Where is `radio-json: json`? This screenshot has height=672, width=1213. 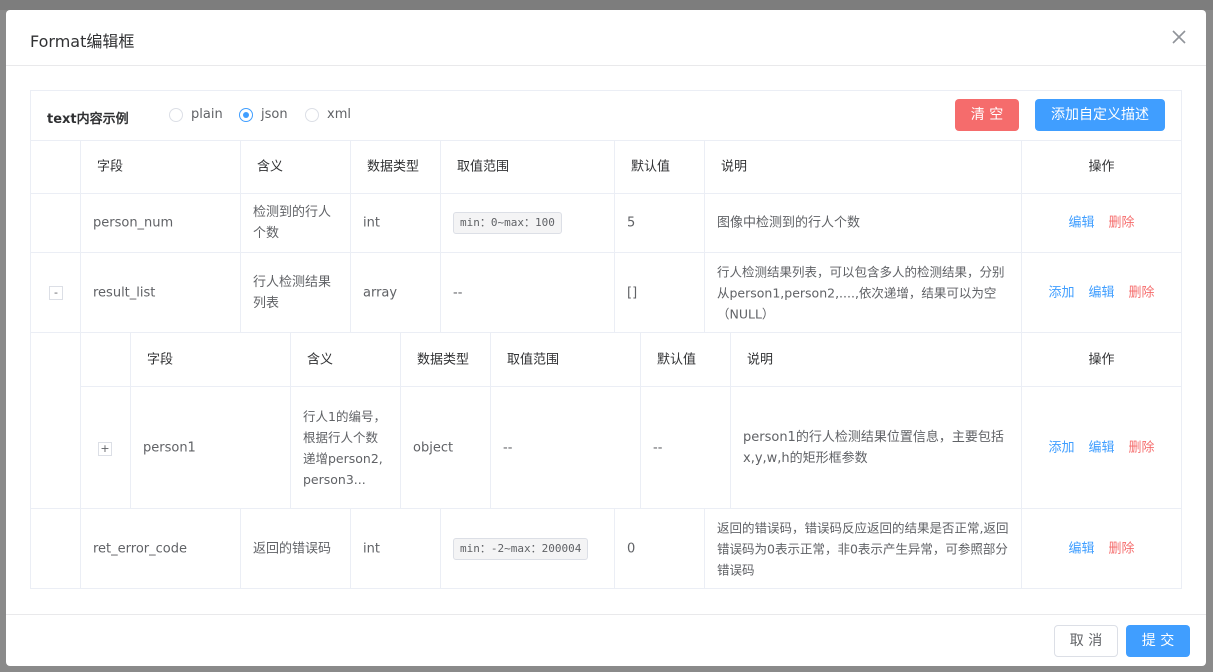 radio-json: json is located at coordinates (263, 114).